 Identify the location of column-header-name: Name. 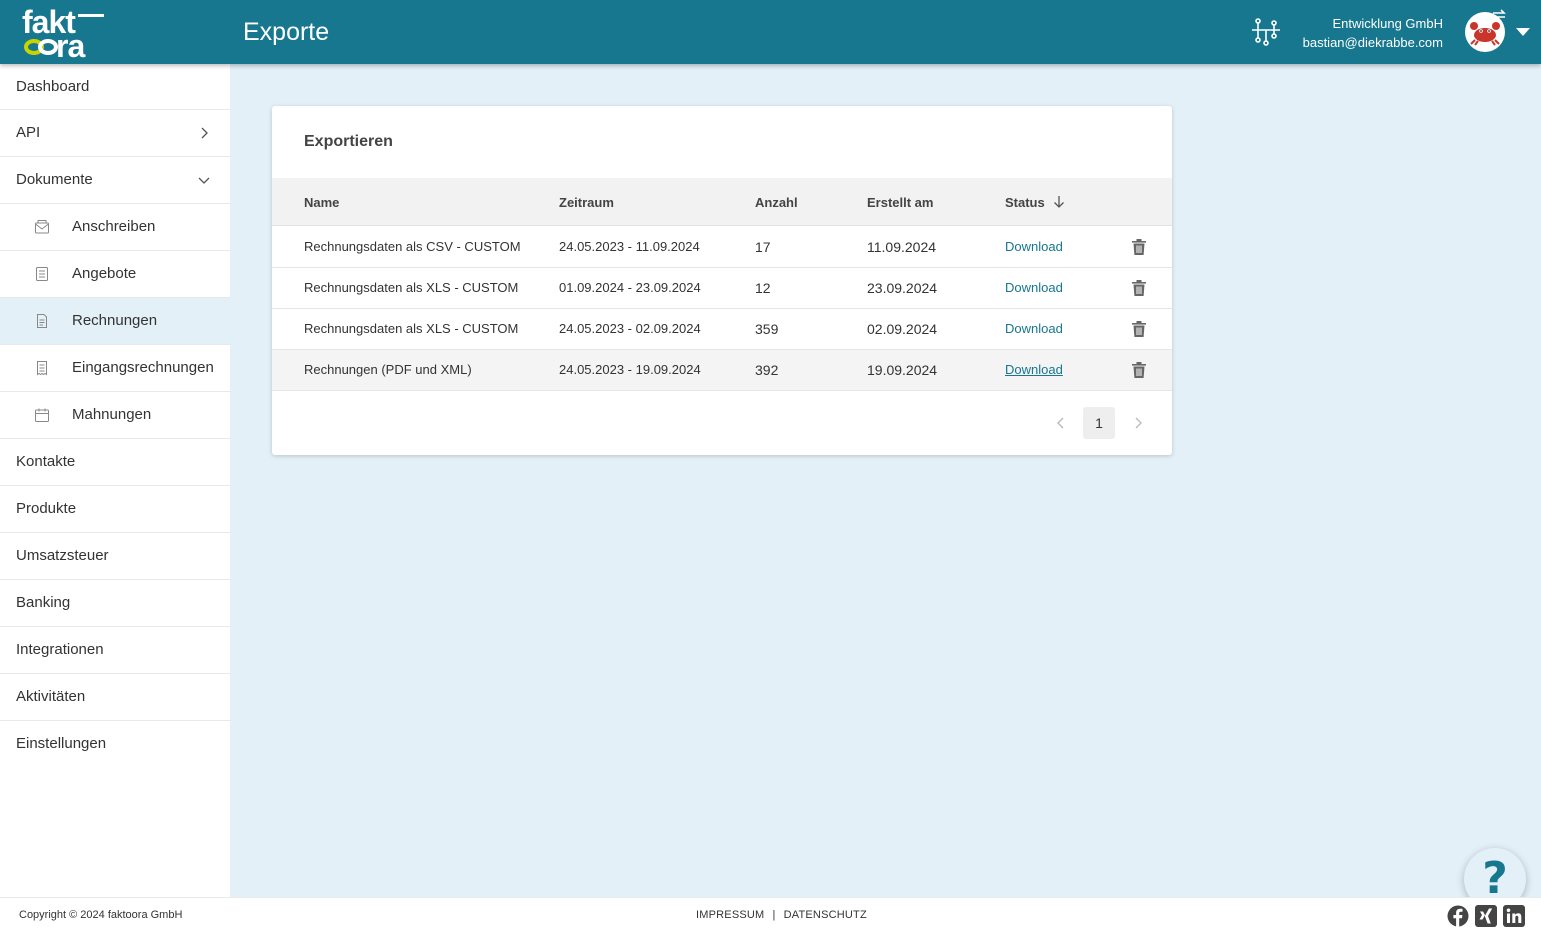
(321, 202).